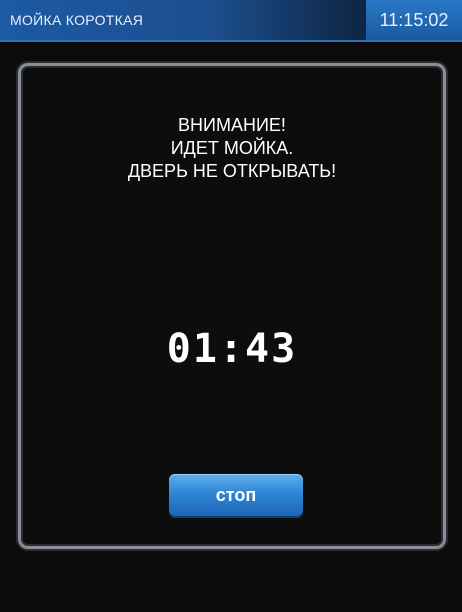 This screenshot has height=612, width=462. I want to click on warning-line: ИДЕТ МОЙКА., so click(232, 148).